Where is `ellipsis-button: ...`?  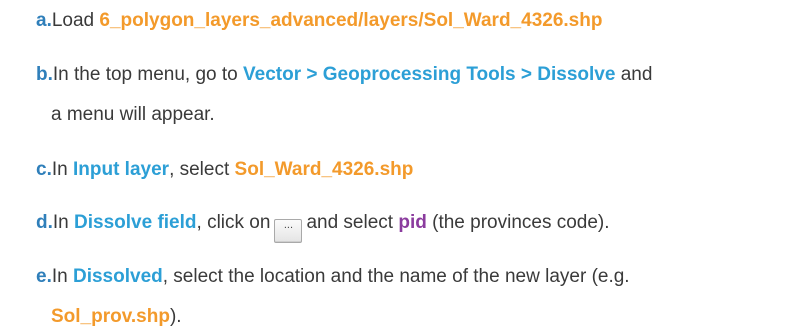
ellipsis-button: ... is located at coordinates (288, 231).